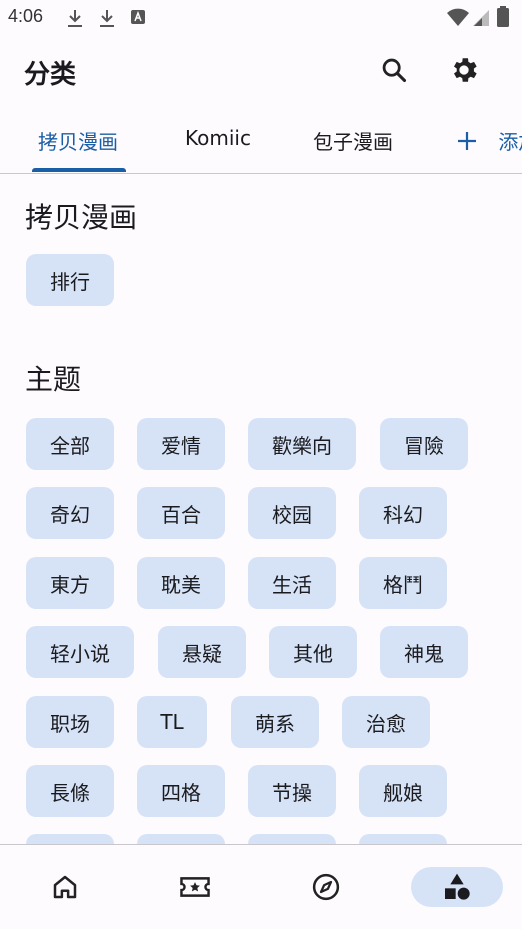 The height and width of the screenshot is (929, 522). What do you see at coordinates (53, 379) in the screenshot?
I see `section-title: 主题` at bounding box center [53, 379].